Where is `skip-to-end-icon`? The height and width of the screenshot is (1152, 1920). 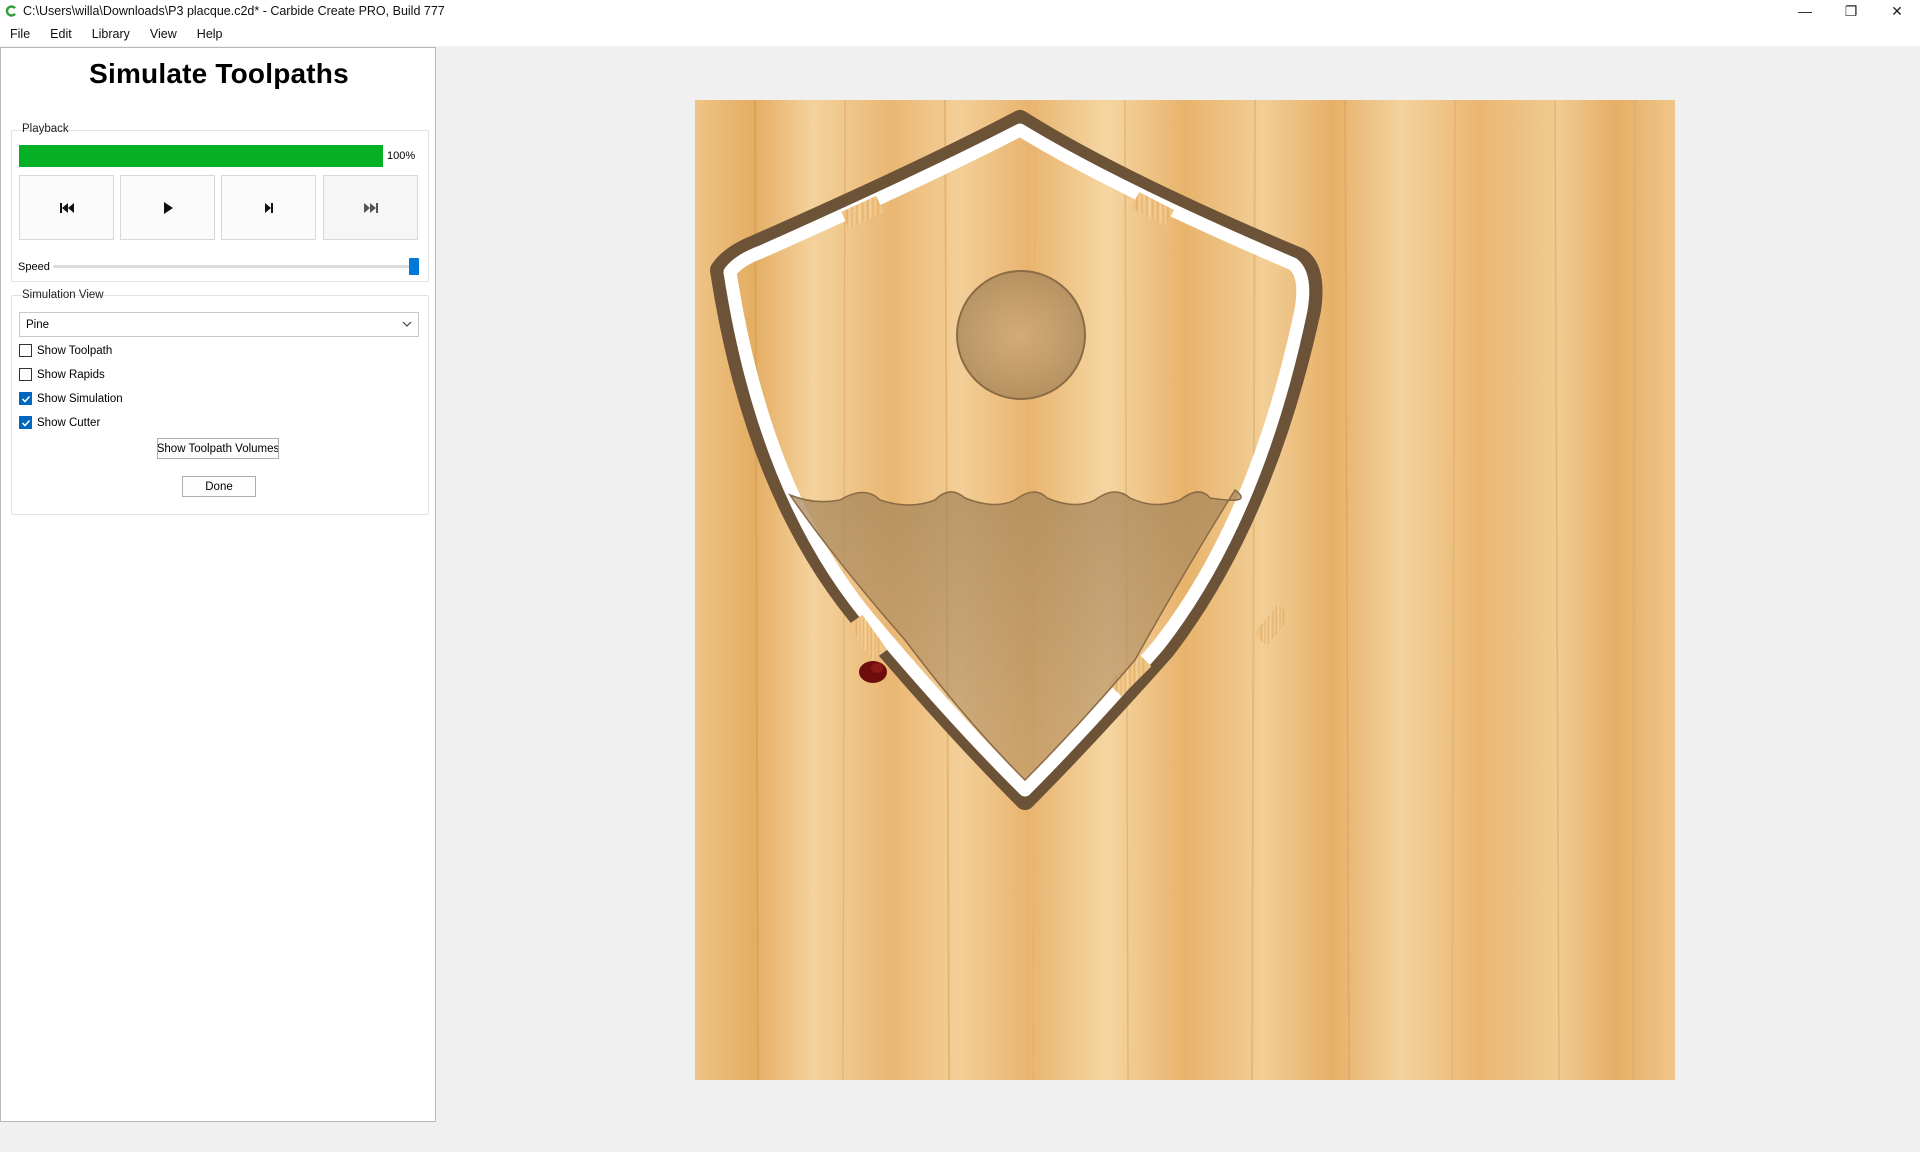
skip-to-end-icon is located at coordinates (370, 207).